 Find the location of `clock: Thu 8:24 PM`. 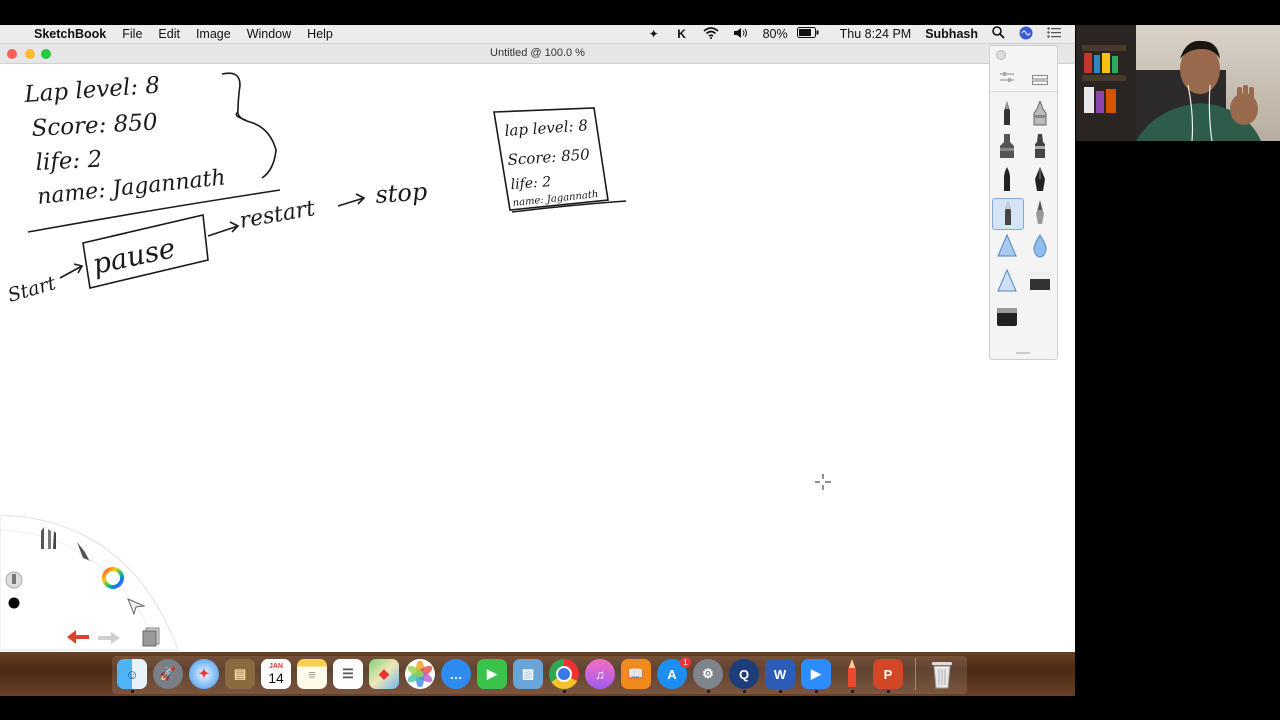

clock: Thu 8:24 PM is located at coordinates (872, 34).